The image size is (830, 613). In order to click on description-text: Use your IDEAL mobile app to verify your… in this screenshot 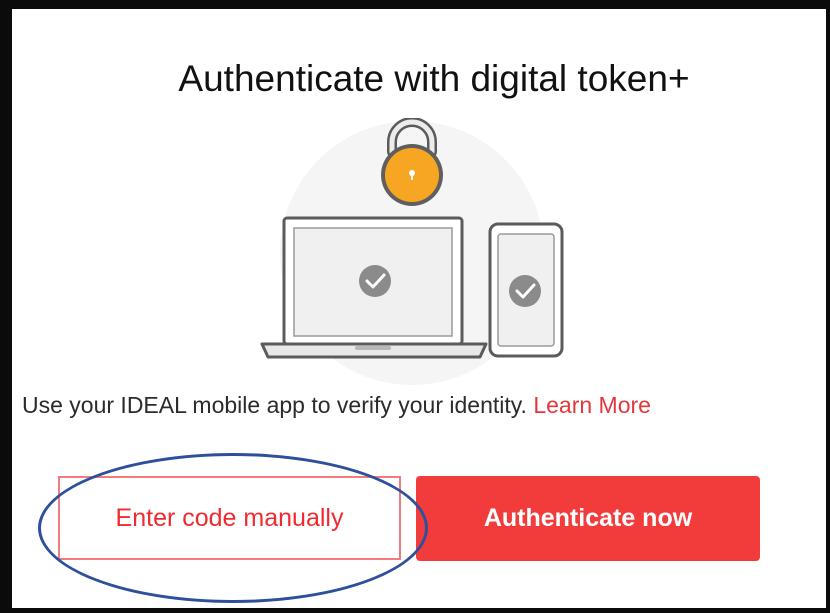, I will do `click(336, 405)`.